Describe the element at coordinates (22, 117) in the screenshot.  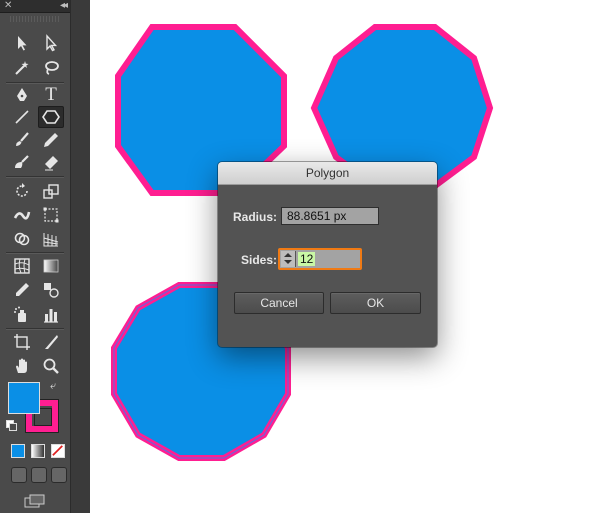
I see `line-segment-tool-icon` at that location.